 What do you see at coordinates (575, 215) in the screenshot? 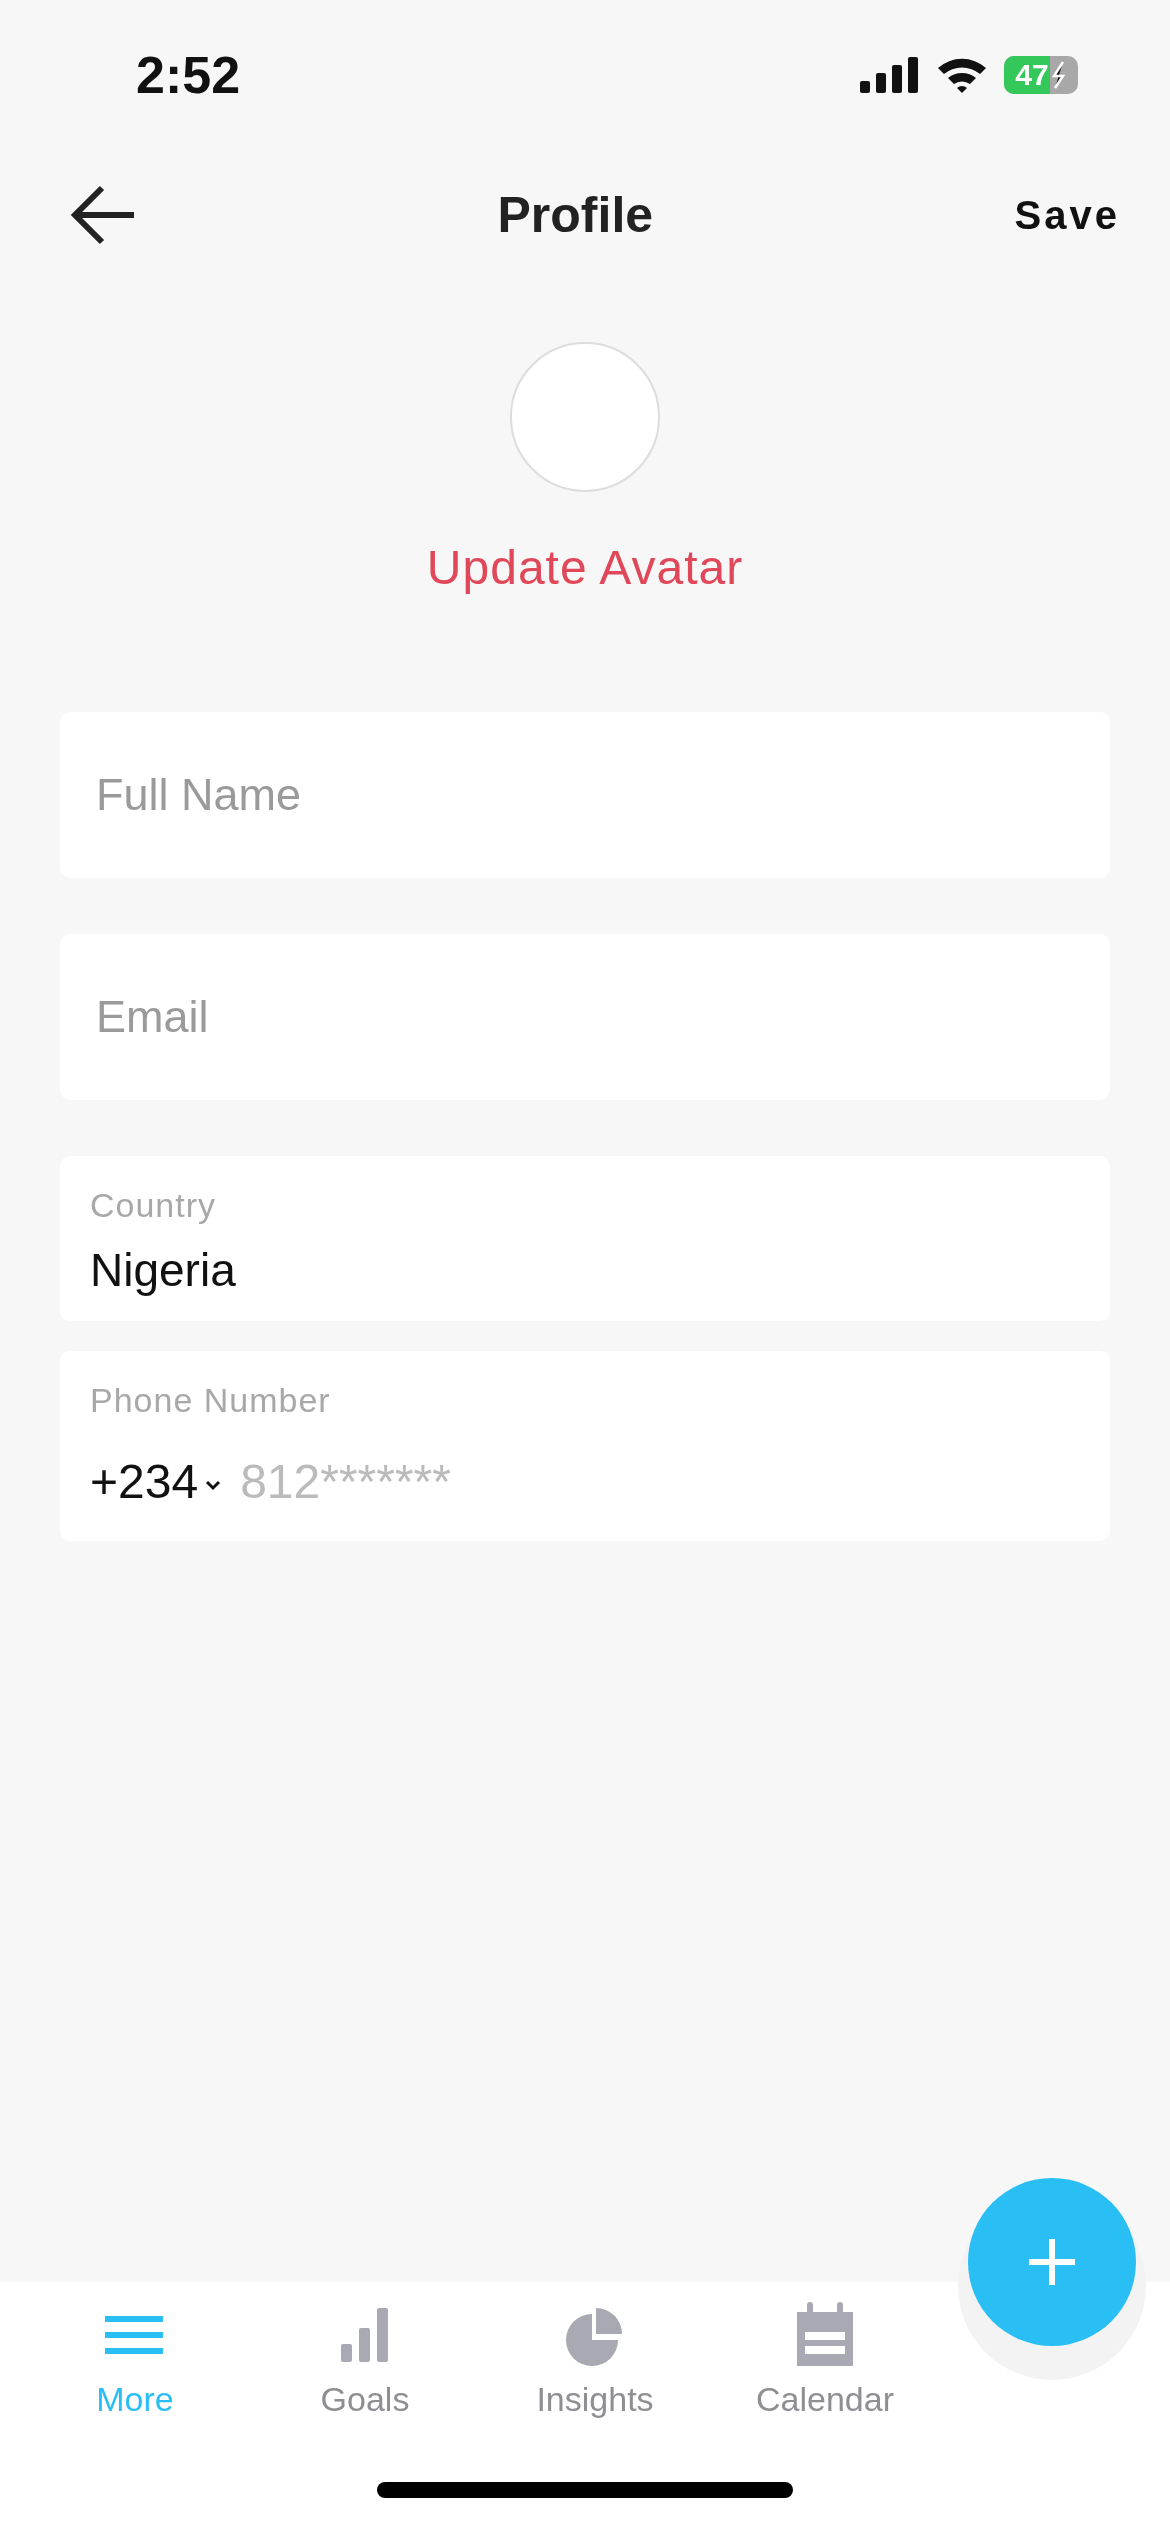
I see `page-title: Profile` at bounding box center [575, 215].